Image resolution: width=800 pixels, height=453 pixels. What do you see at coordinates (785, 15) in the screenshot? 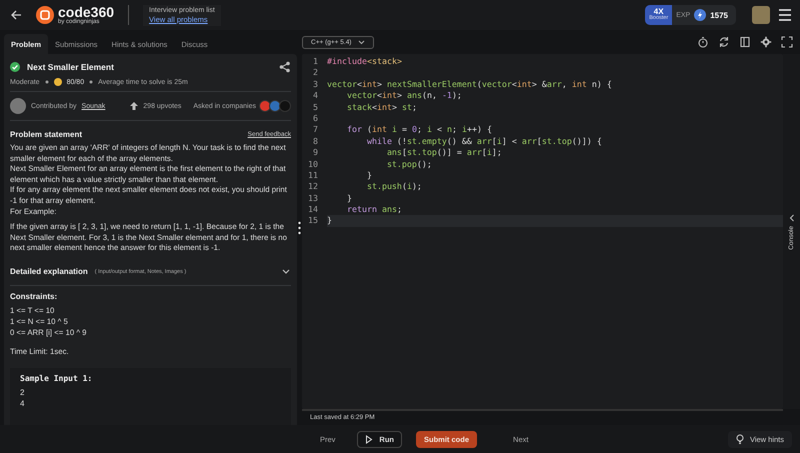
I see `menu-icon` at bounding box center [785, 15].